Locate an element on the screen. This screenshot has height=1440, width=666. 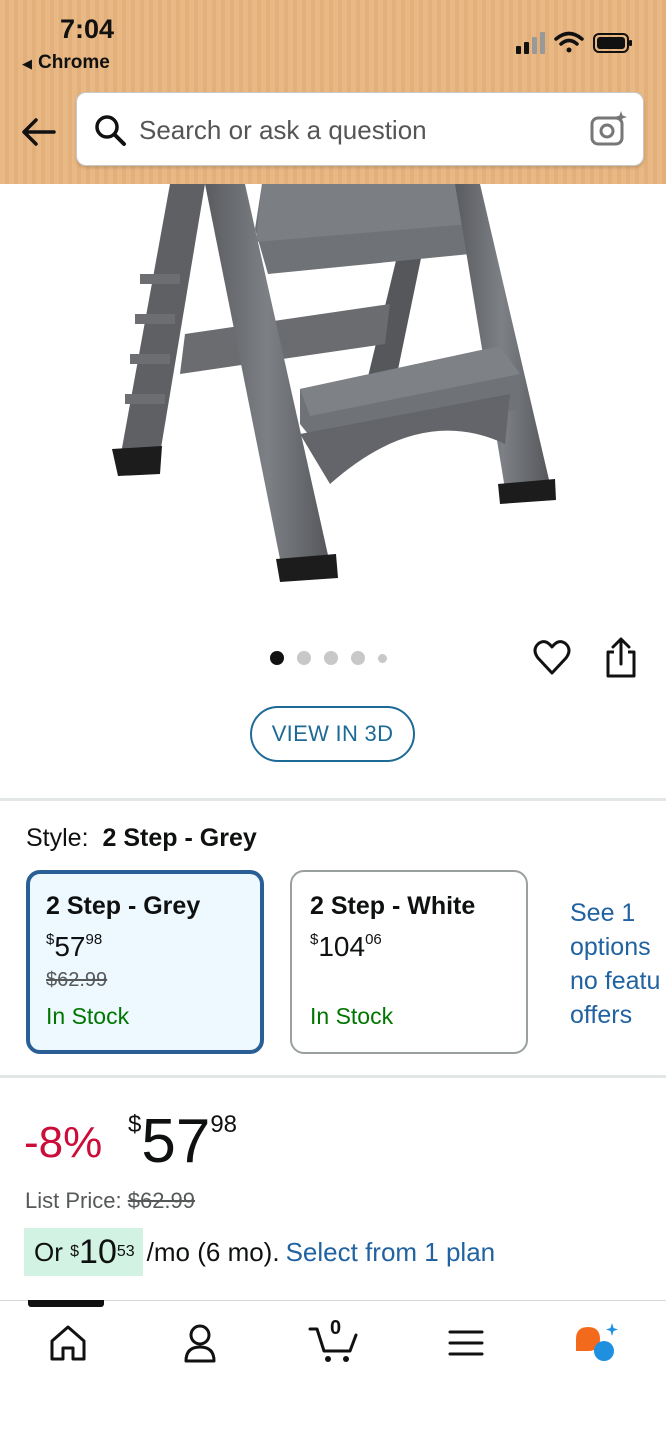
style-selected-value: 2 Step - Grey is located at coordinates (179, 838).